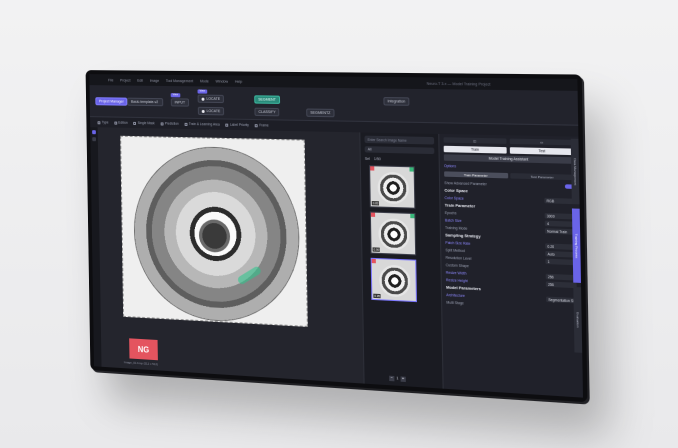 This screenshot has width=678, height=448. What do you see at coordinates (456, 280) in the screenshot?
I see `param-label: Resize Height` at bounding box center [456, 280].